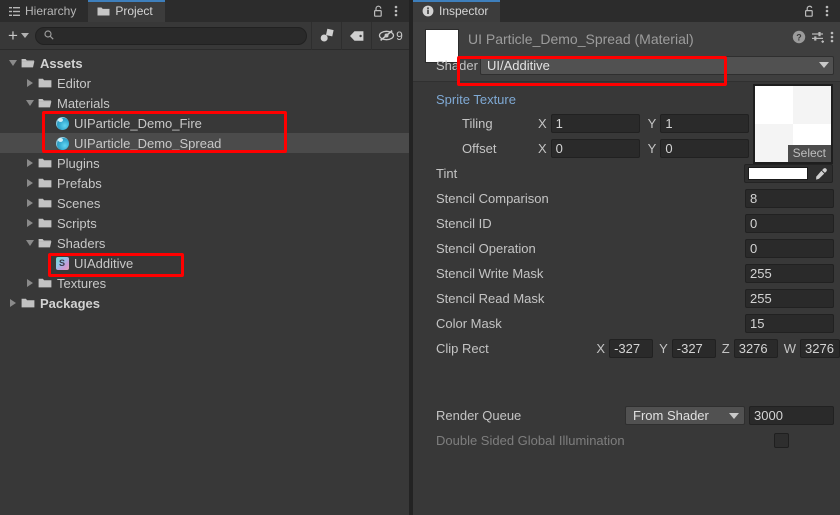  Describe the element at coordinates (204, 203) in the screenshot. I see `tree-row: Scenes` at that location.